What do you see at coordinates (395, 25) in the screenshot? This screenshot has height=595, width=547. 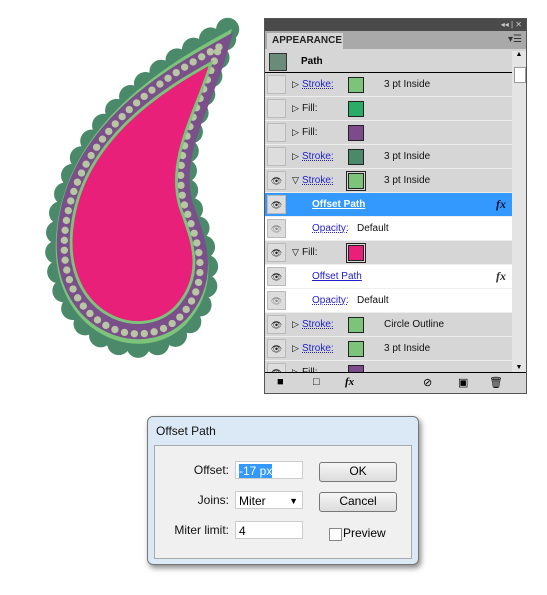 I see `panel-topbar: ◂◂ | ✕` at bounding box center [395, 25].